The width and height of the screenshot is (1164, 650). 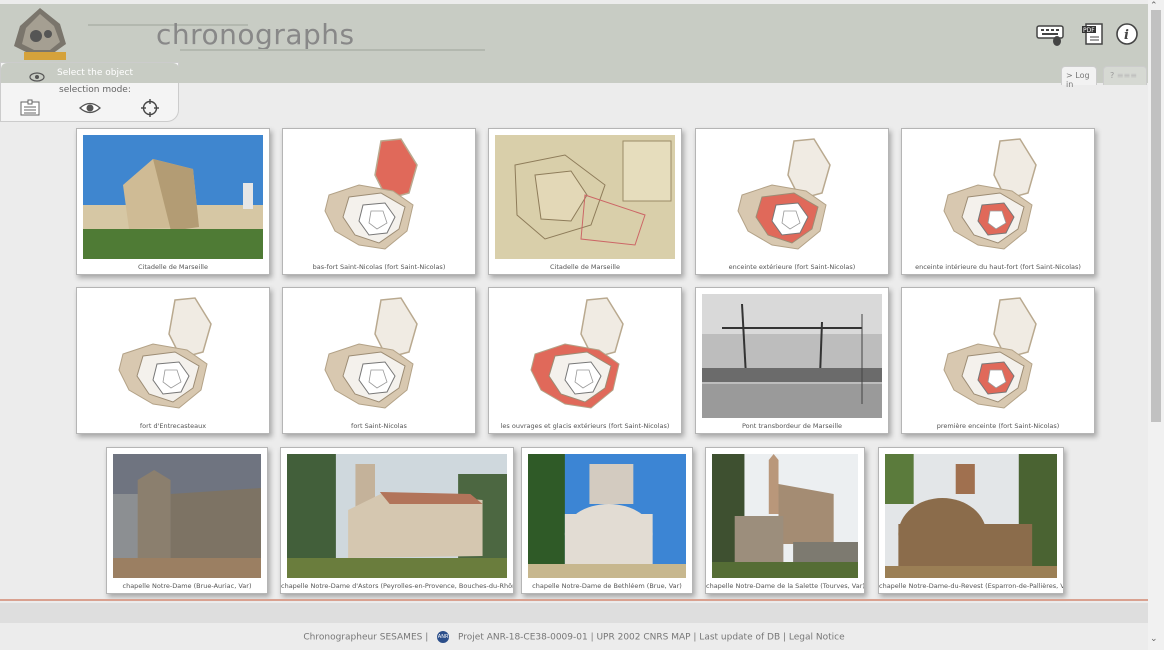 What do you see at coordinates (1051, 34) in the screenshot?
I see `keyboard-mouse-icon` at bounding box center [1051, 34].